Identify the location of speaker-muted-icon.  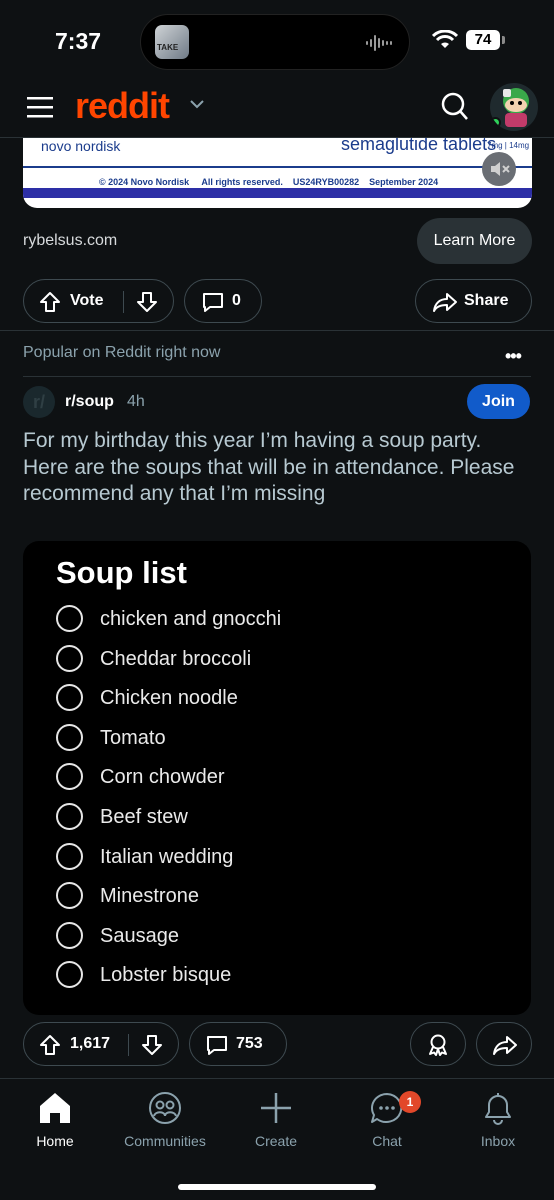
(500, 169).